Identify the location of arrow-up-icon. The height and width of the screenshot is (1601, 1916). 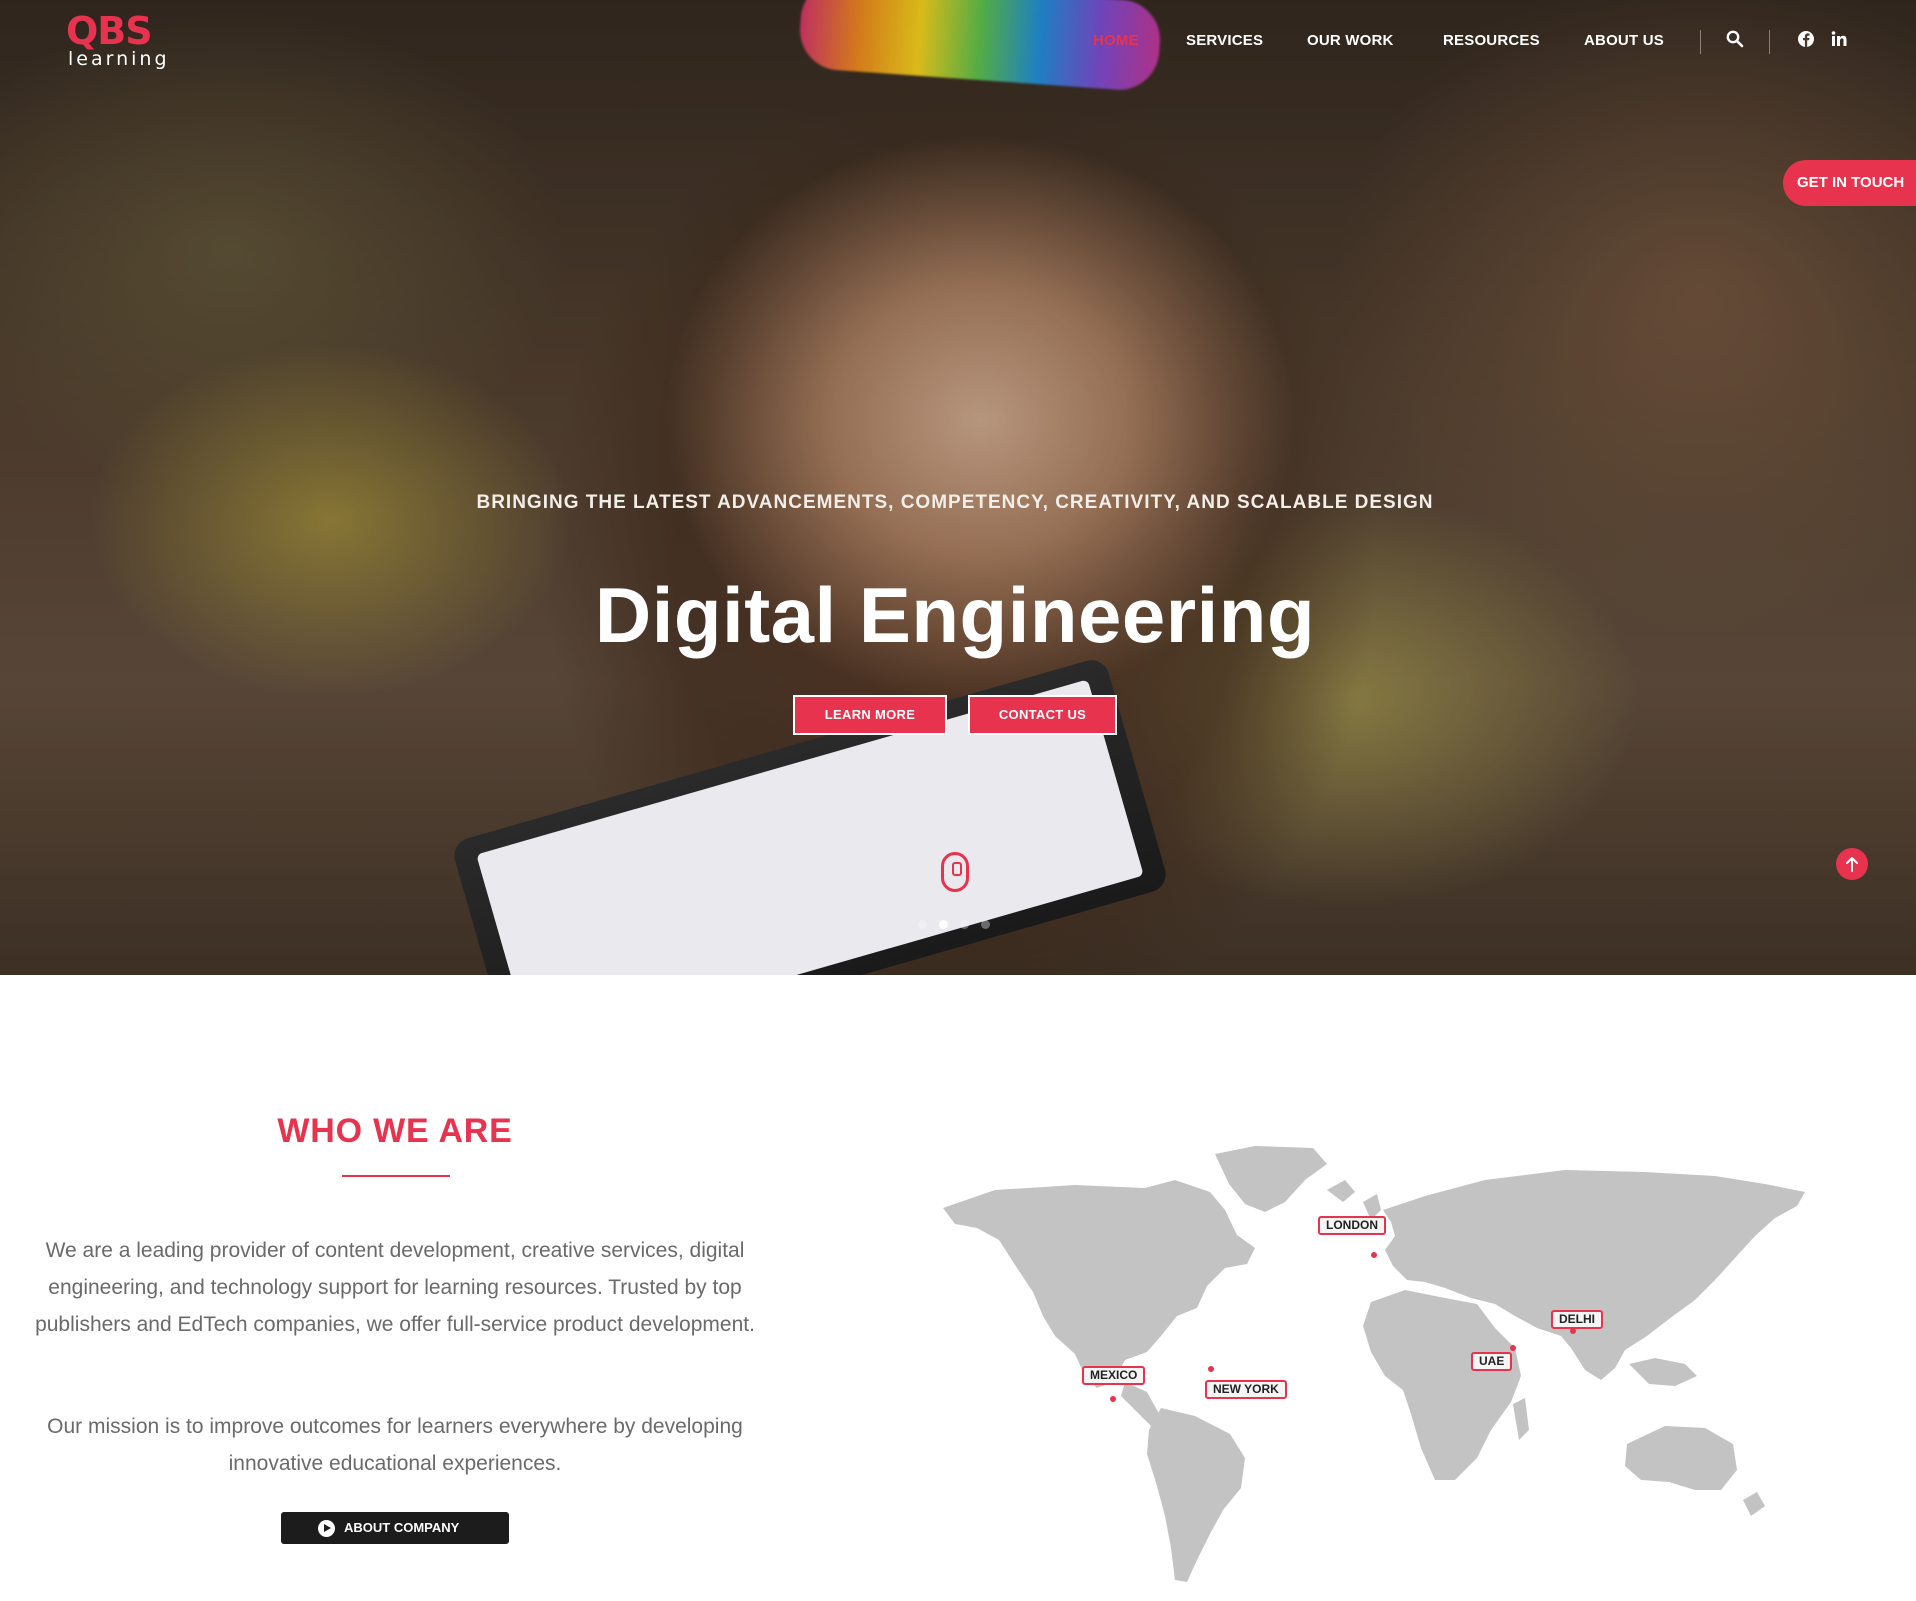
(1852, 864).